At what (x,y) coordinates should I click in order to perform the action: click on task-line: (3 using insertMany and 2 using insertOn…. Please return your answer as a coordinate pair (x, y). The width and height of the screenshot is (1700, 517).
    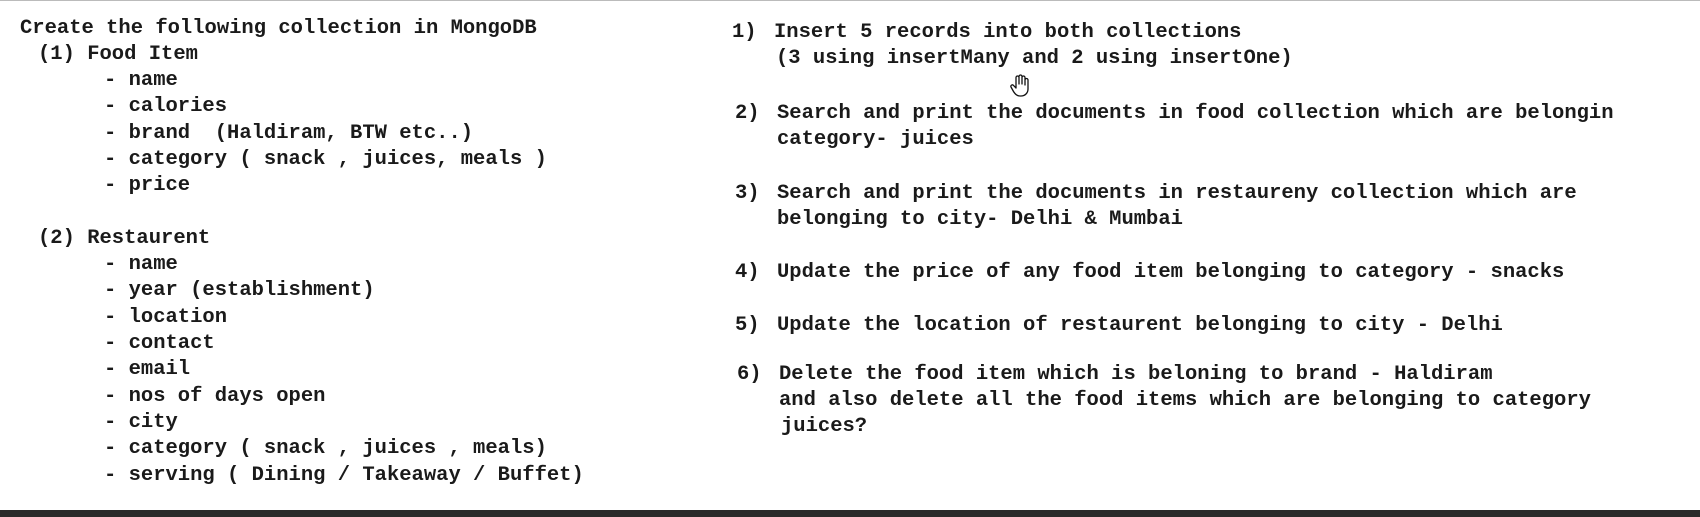
    Looking at the image, I should click on (1034, 58).